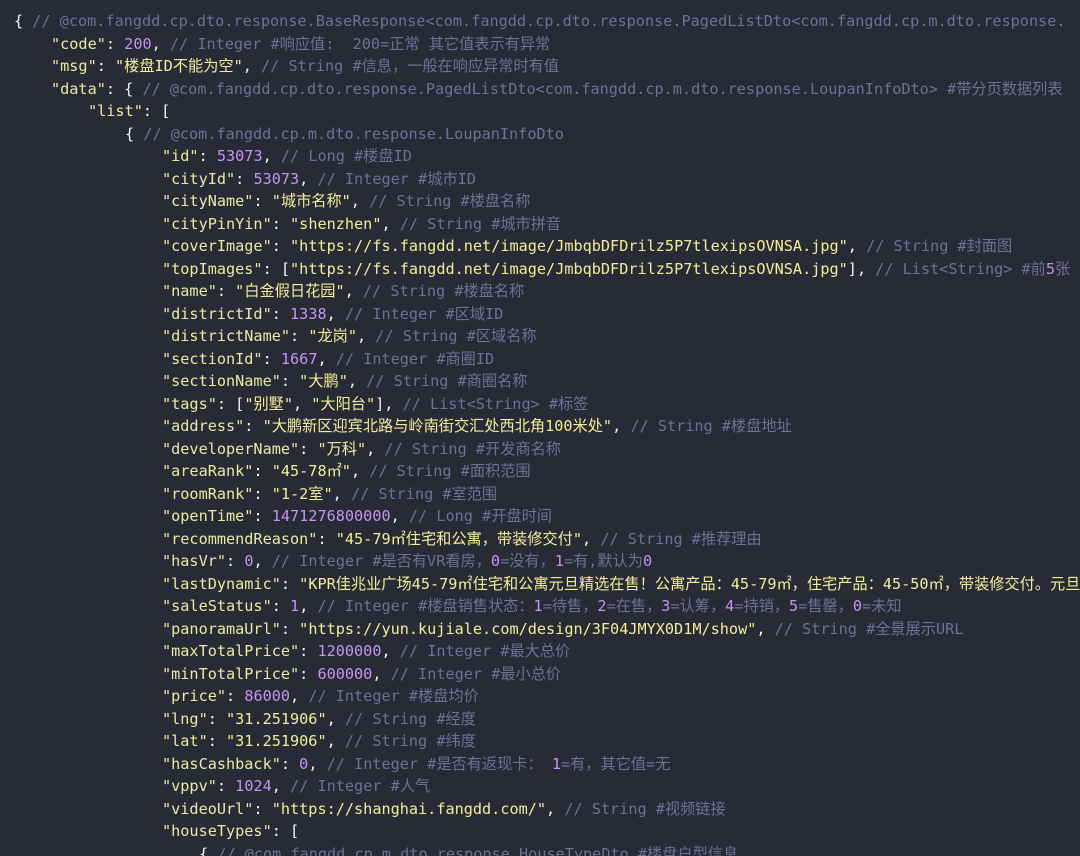  I want to click on code-token-comment: // String #推荐理由, so click(681, 538).